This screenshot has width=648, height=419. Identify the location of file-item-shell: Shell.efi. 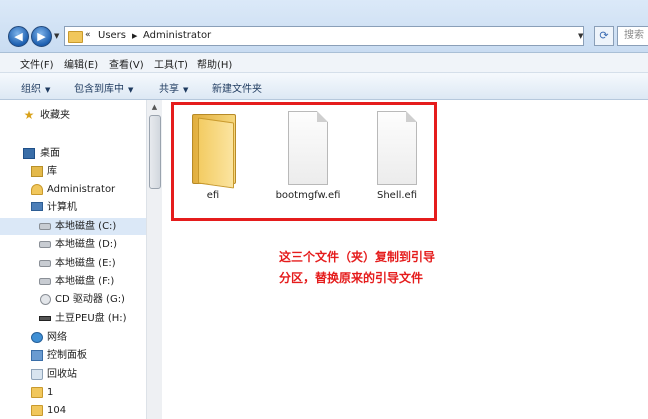
(397, 156).